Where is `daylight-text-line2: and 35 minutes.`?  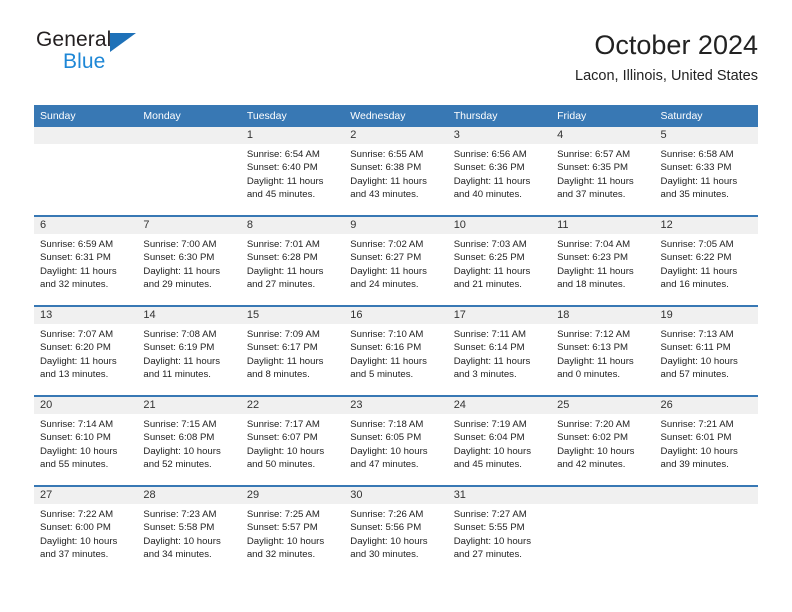 daylight-text-line2: and 35 minutes. is located at coordinates (694, 195).